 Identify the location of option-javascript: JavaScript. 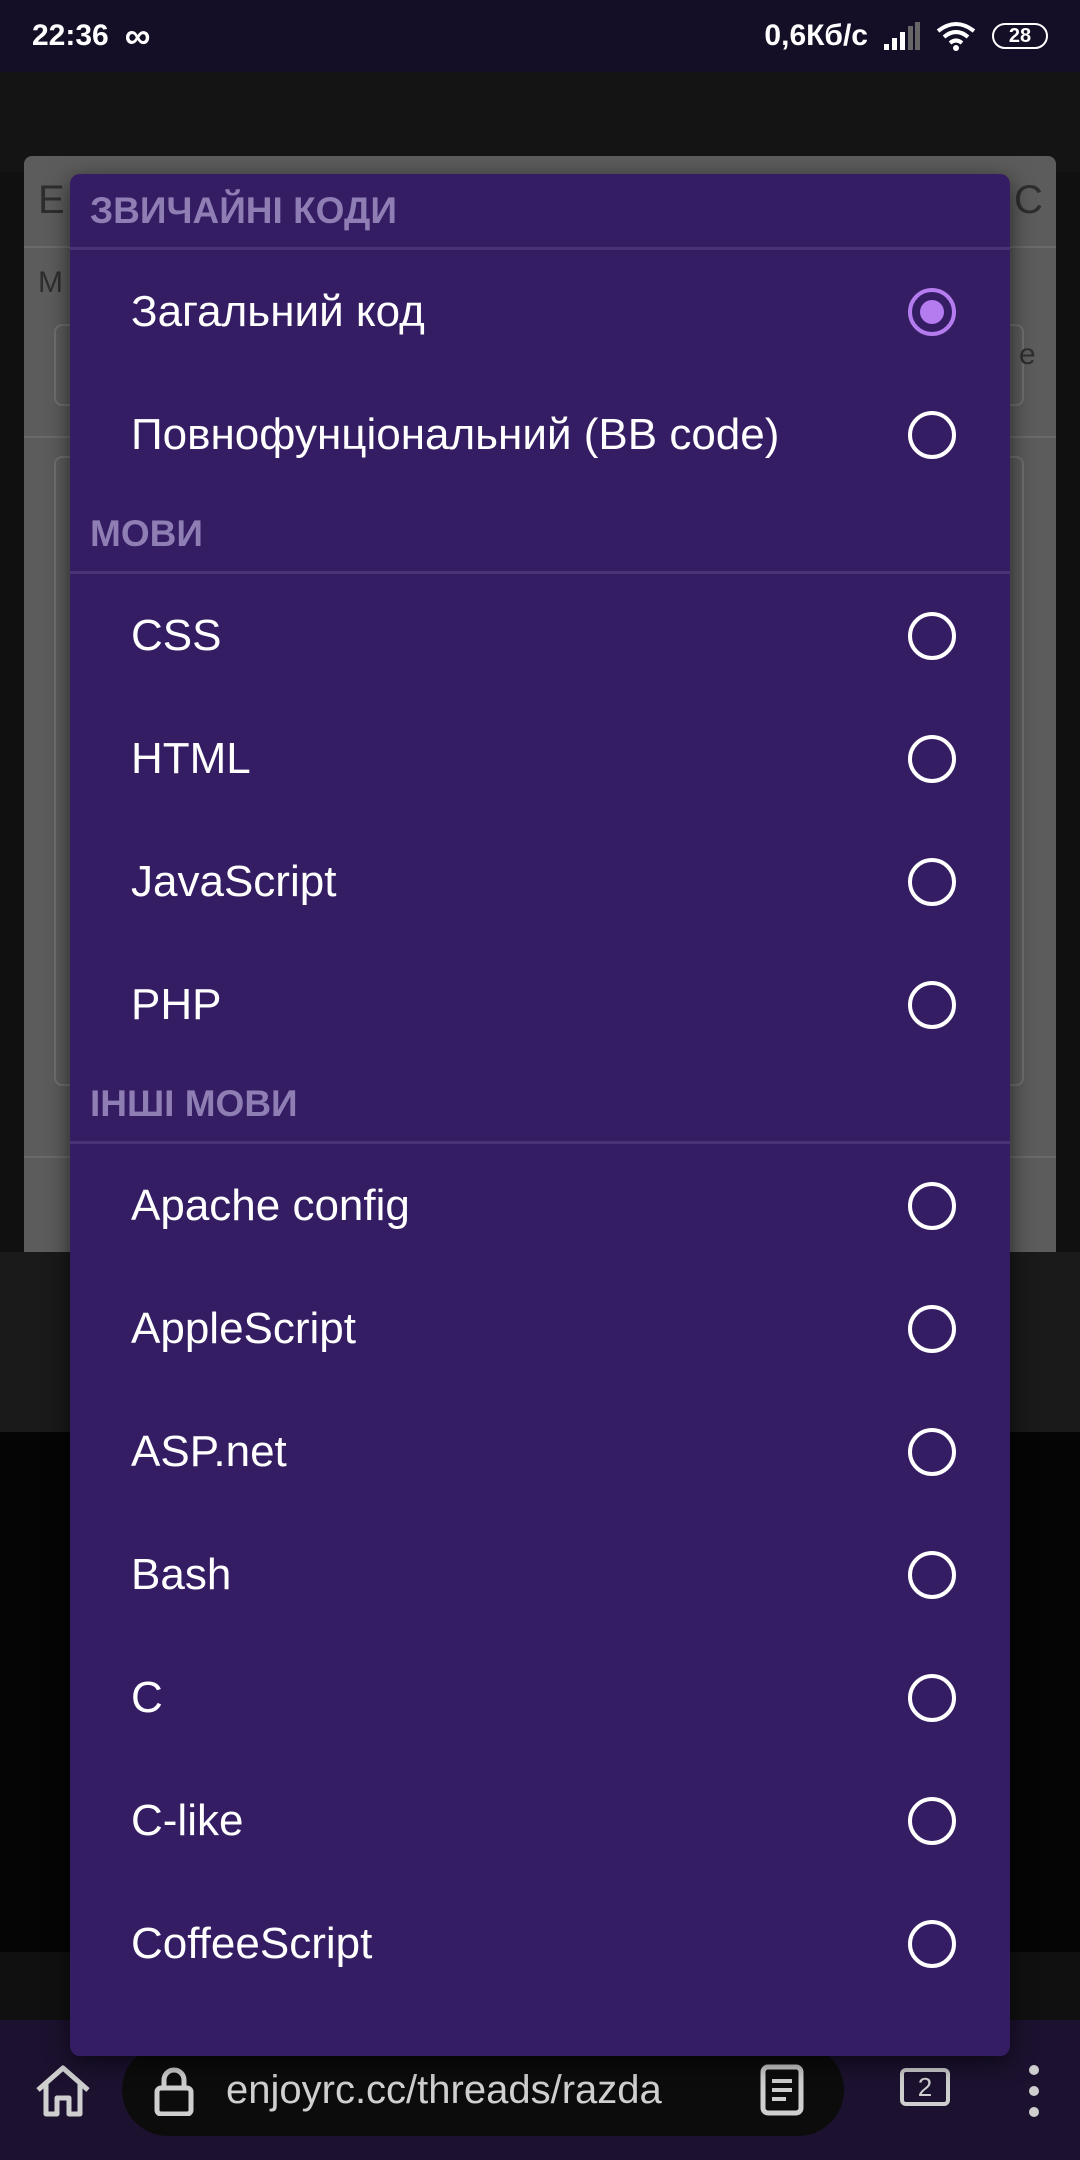
(540, 881).